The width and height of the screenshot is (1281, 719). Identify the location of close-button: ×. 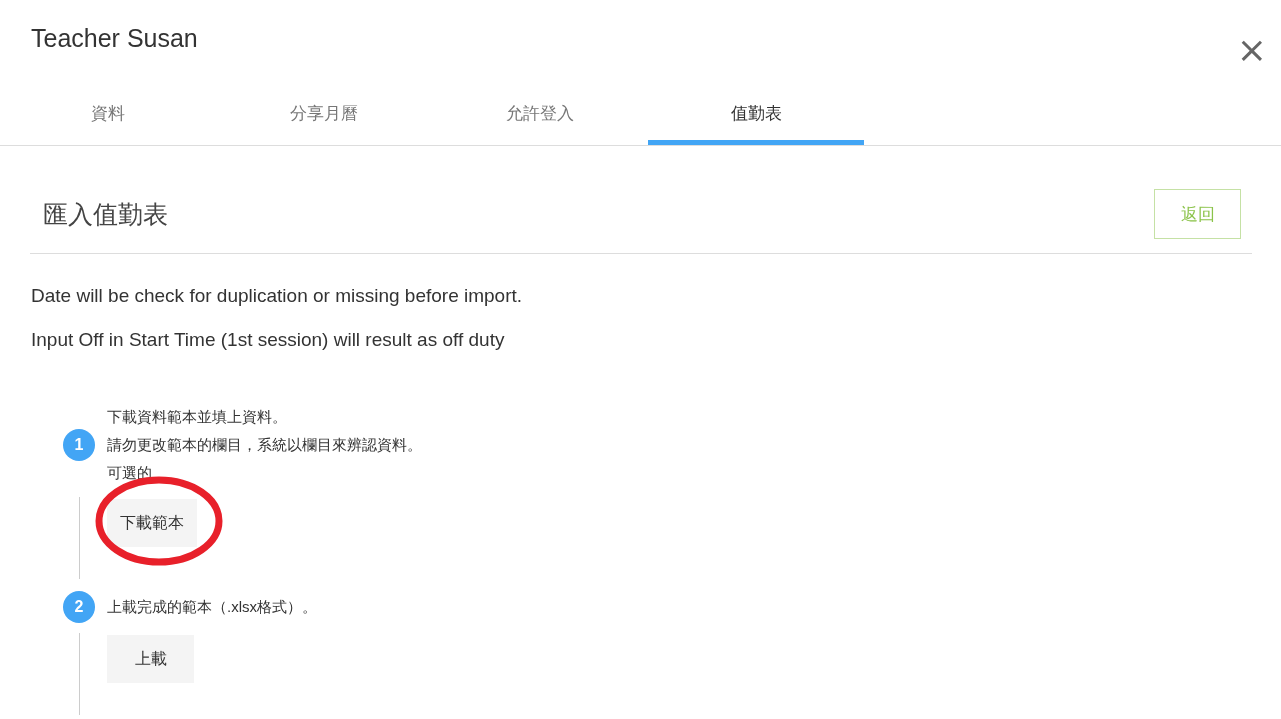
(1251, 50).